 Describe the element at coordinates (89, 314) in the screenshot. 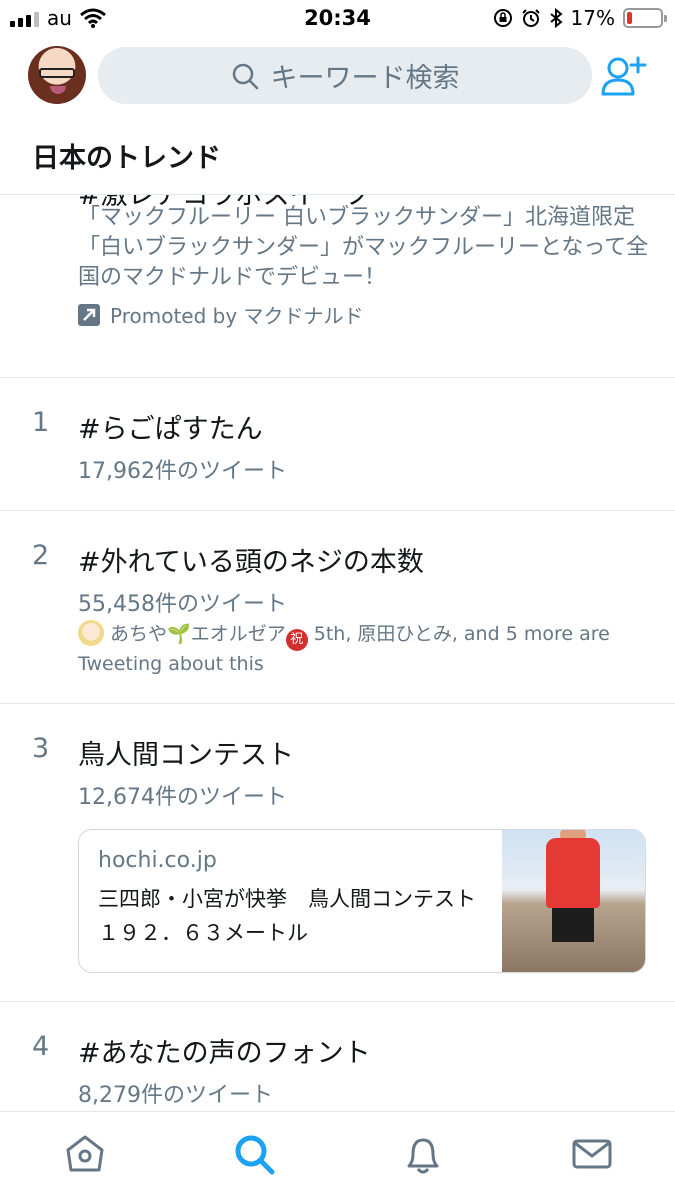

I see `promoted-icon` at that location.